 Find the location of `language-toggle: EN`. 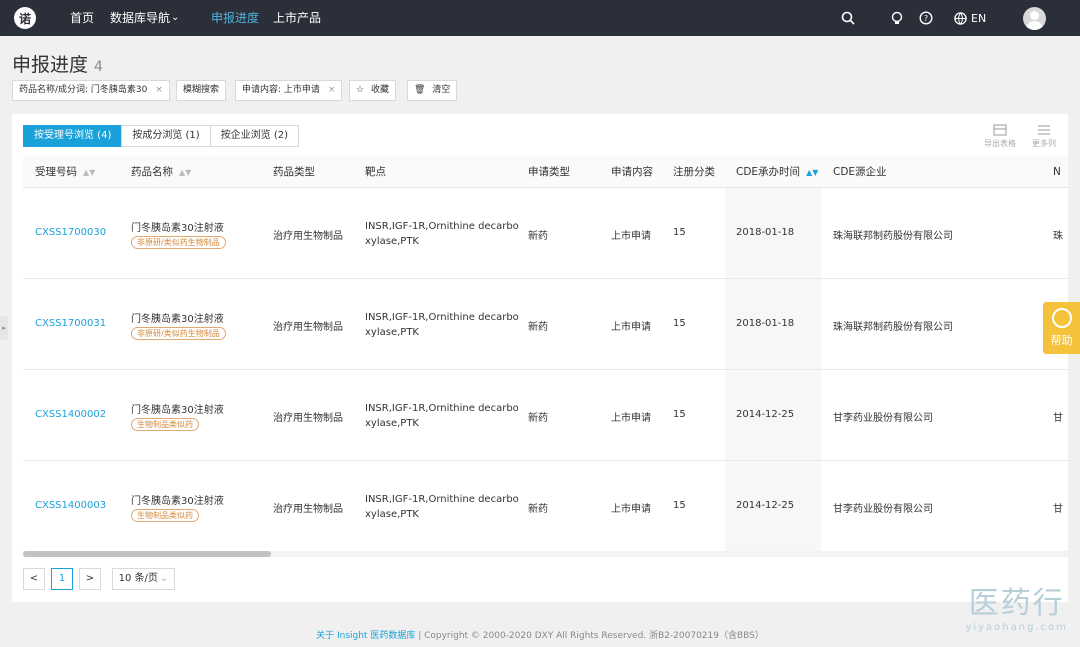

language-toggle: EN is located at coordinates (978, 18).